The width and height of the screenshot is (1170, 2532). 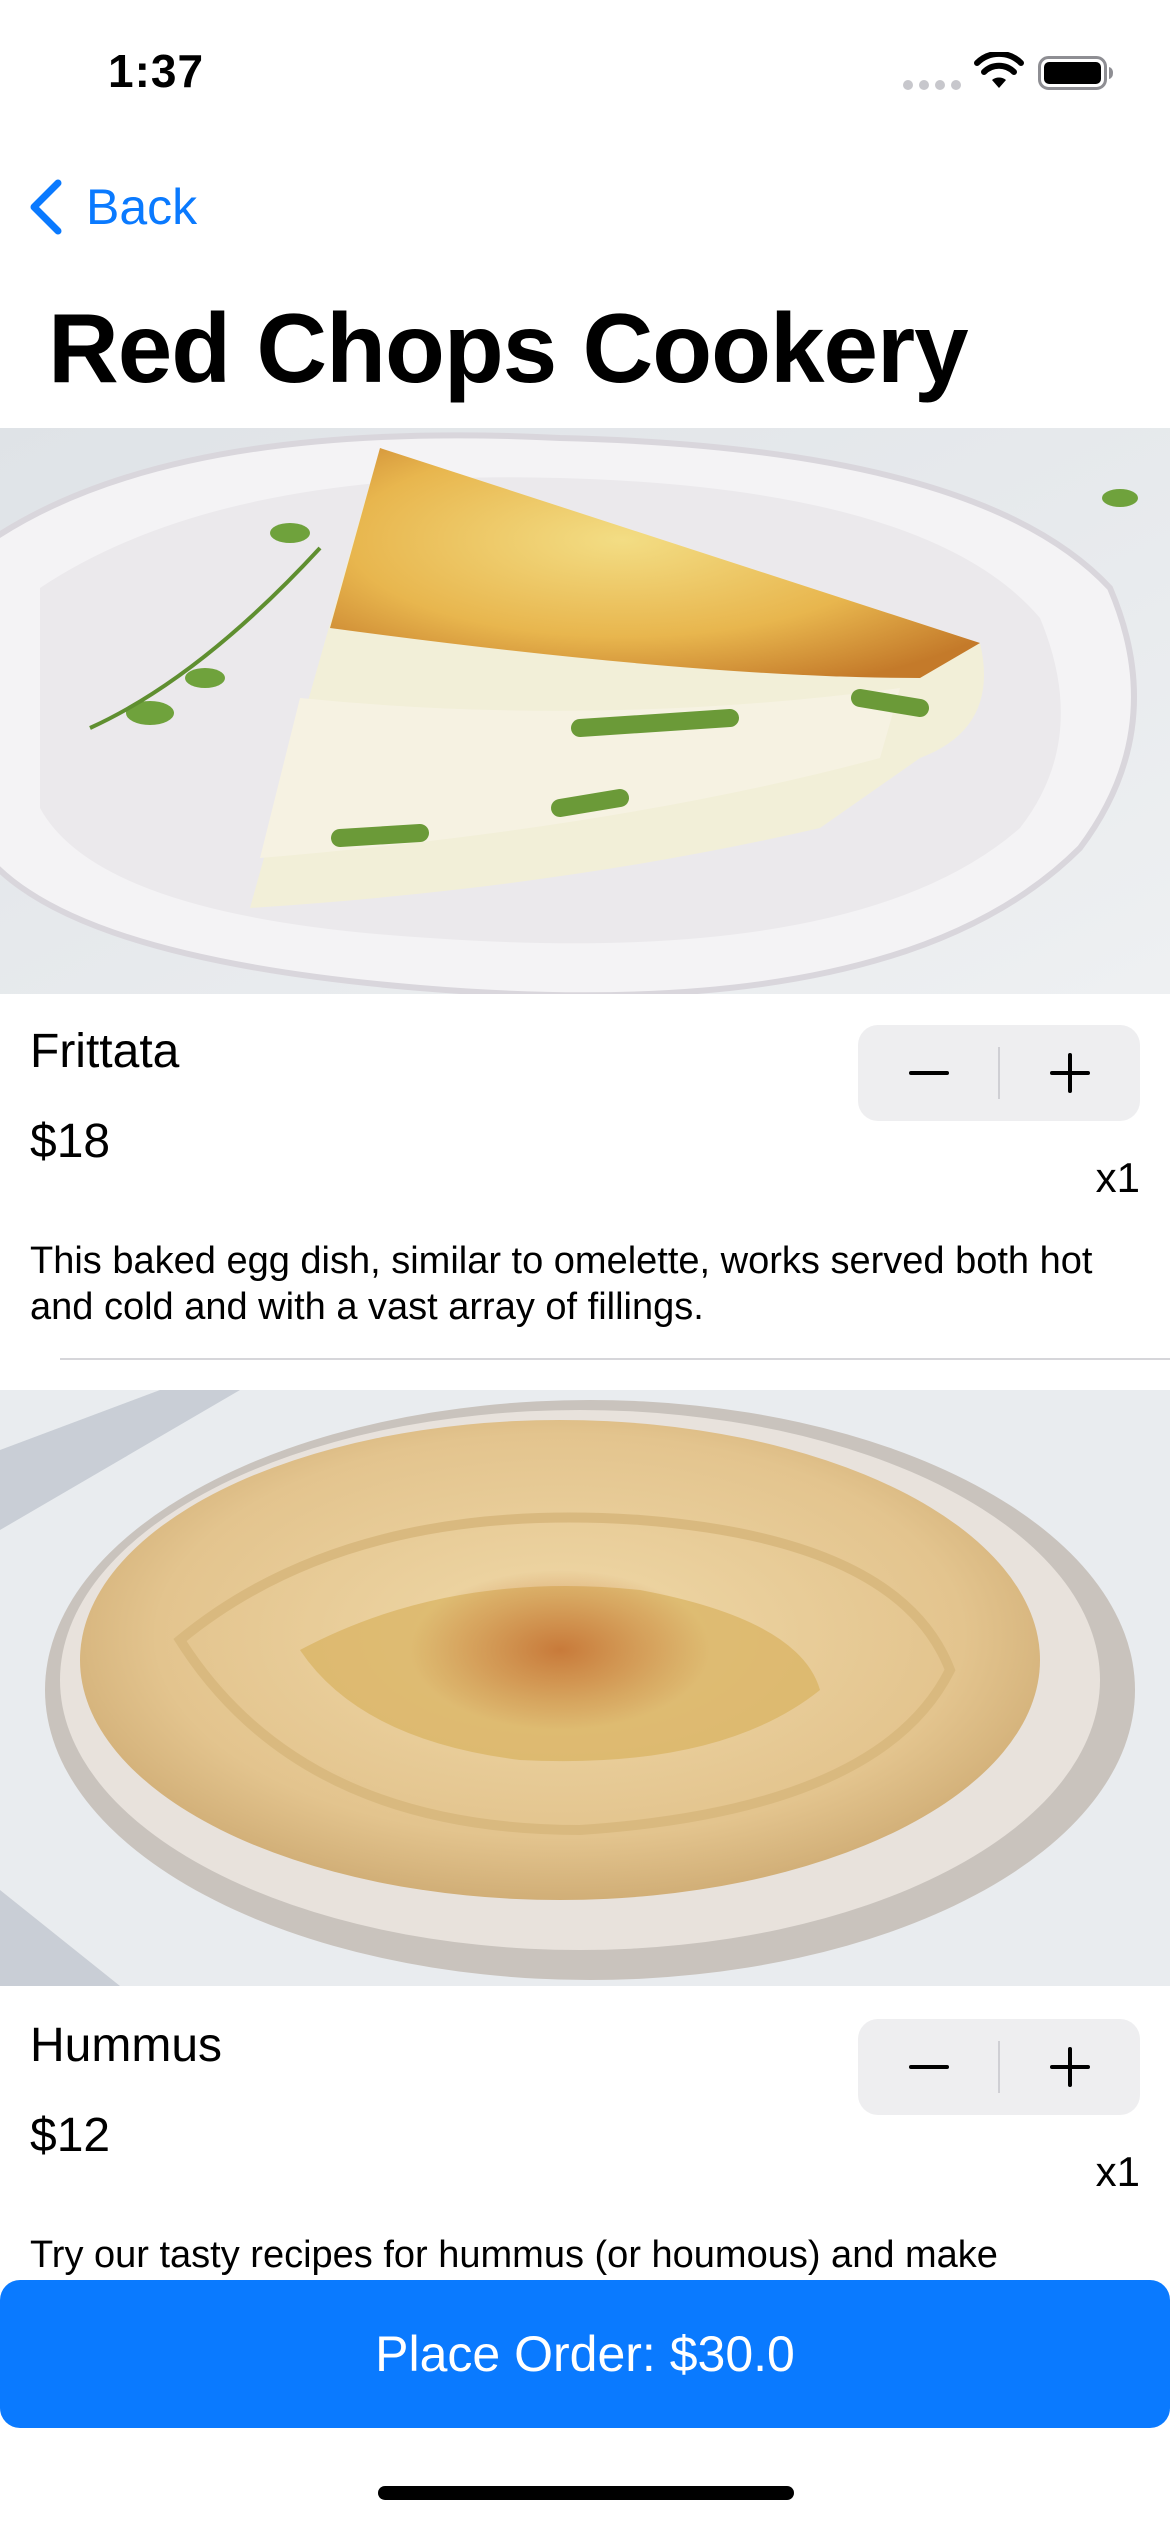 What do you see at coordinates (585, 70) in the screenshot?
I see `status-bar: 1:37` at bounding box center [585, 70].